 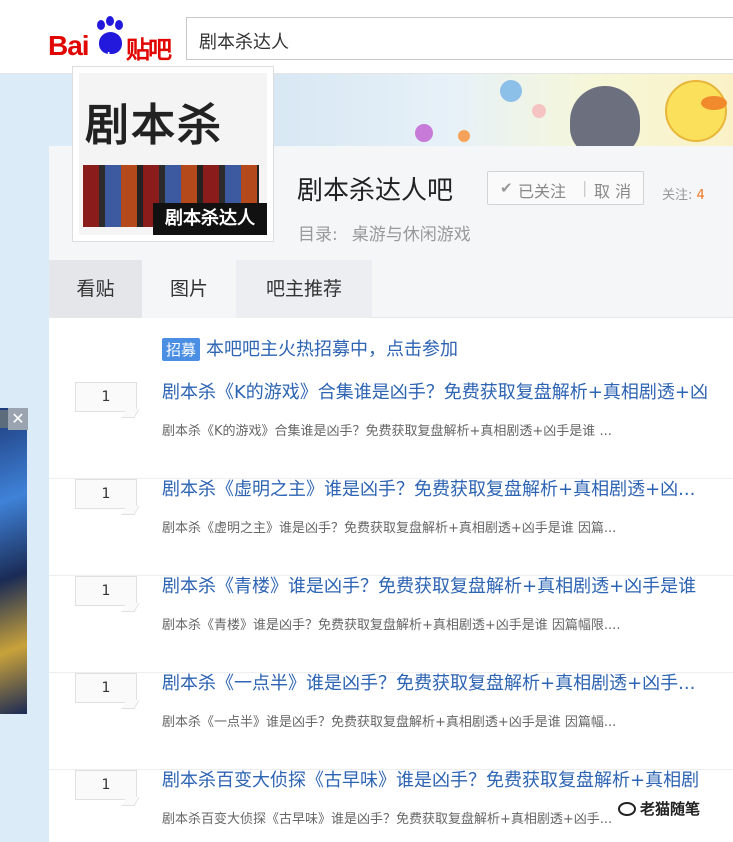 What do you see at coordinates (612, 190) in the screenshot?
I see `cancel-follow-button: 取 消` at bounding box center [612, 190].